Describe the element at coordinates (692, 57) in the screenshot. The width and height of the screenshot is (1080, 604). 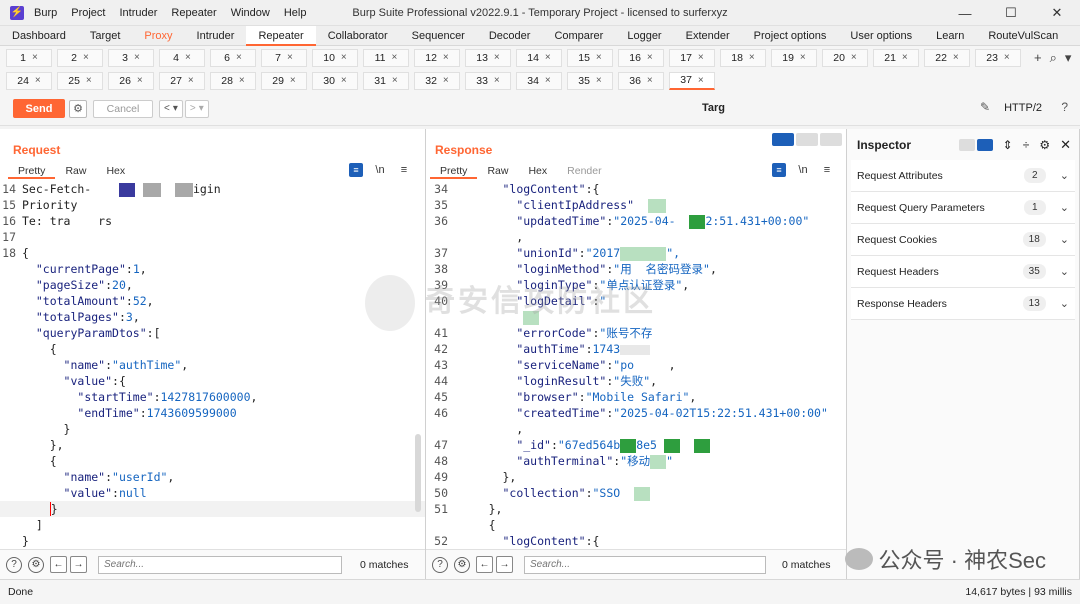
I see `repeater-tab-17: 17 ×` at that location.